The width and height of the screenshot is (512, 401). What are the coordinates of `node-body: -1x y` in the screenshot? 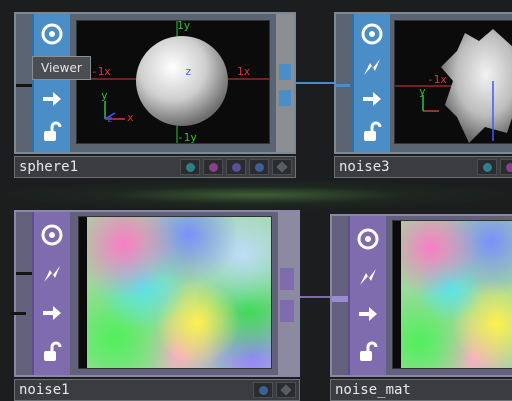 It's located at (423, 83).